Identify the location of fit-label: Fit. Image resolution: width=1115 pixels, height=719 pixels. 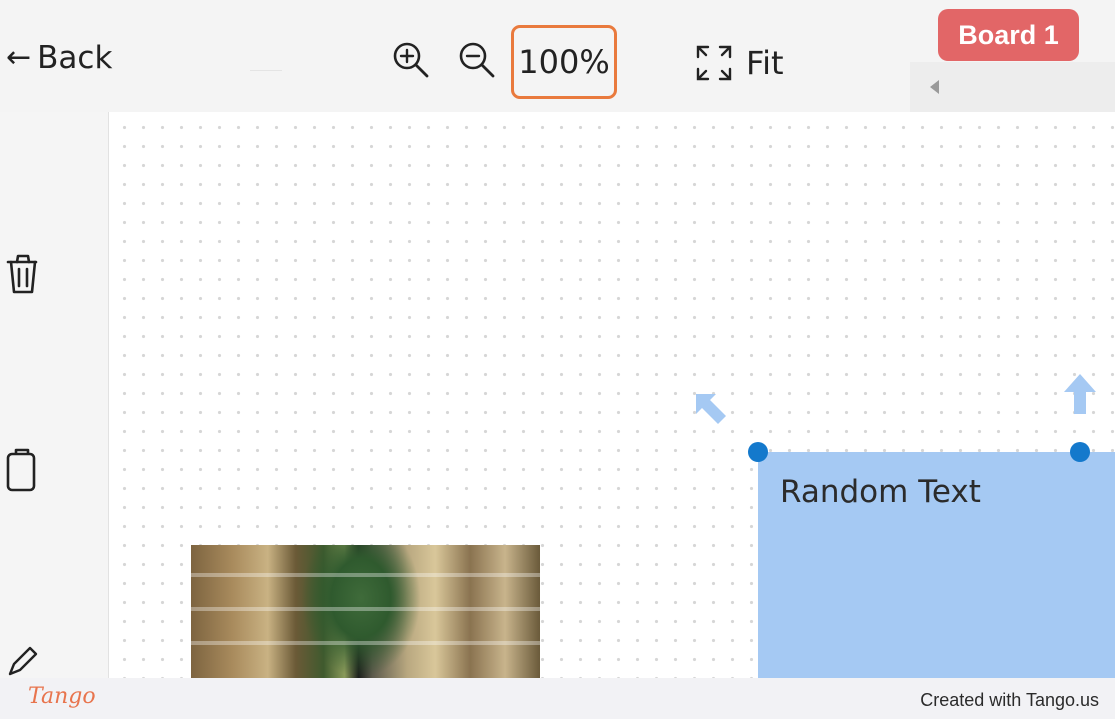
(765, 63).